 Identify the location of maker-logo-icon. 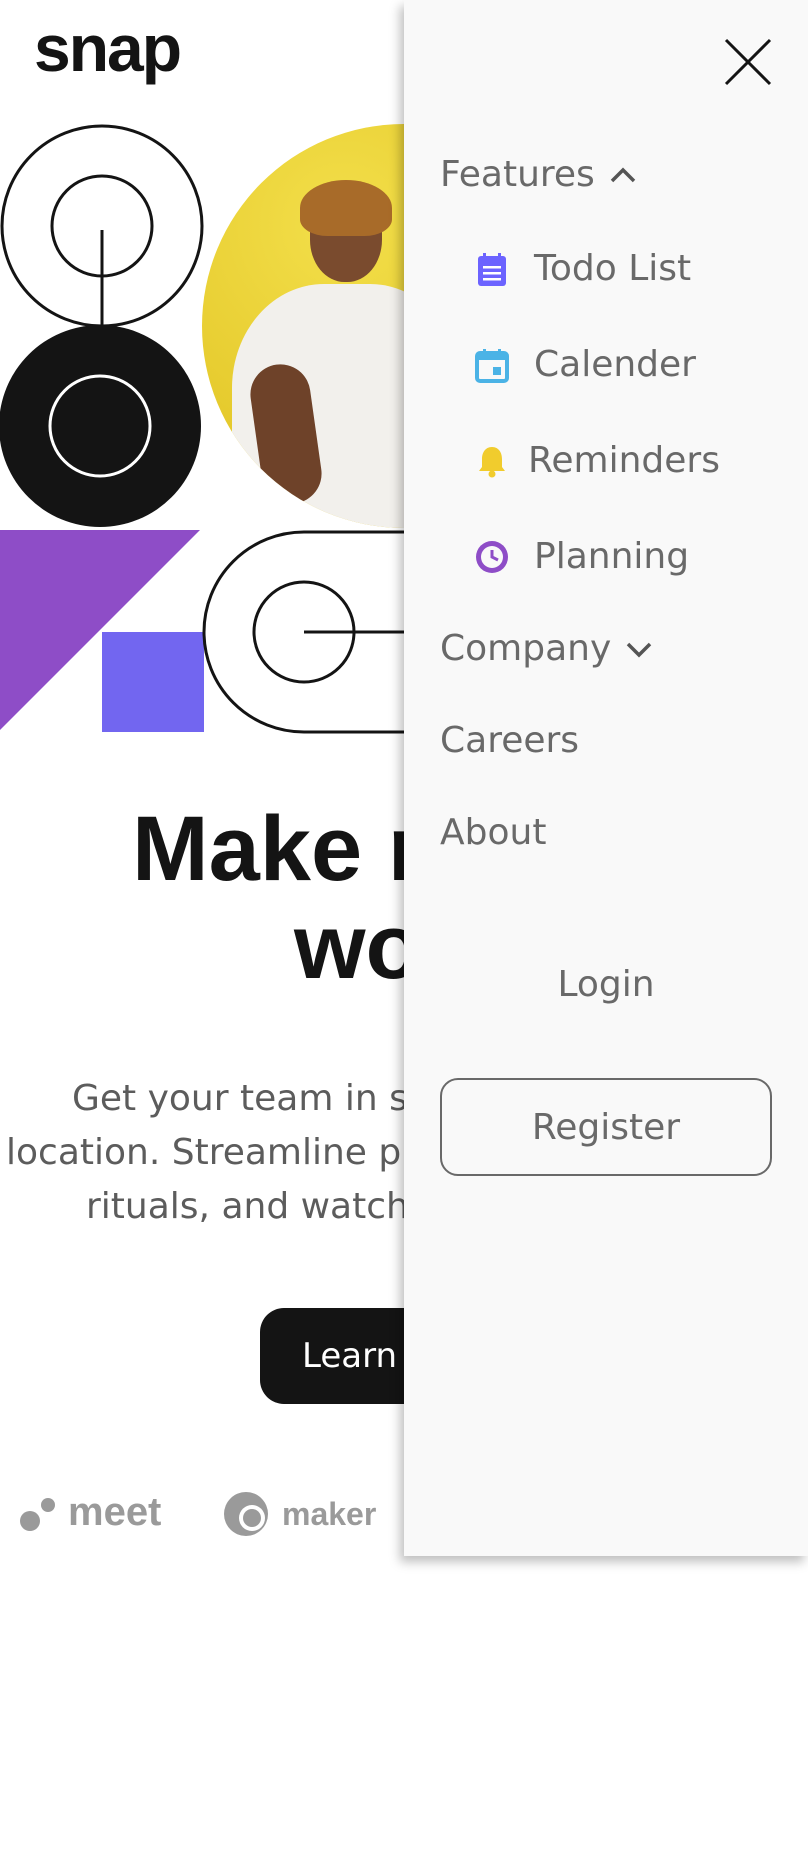
(246, 1514).